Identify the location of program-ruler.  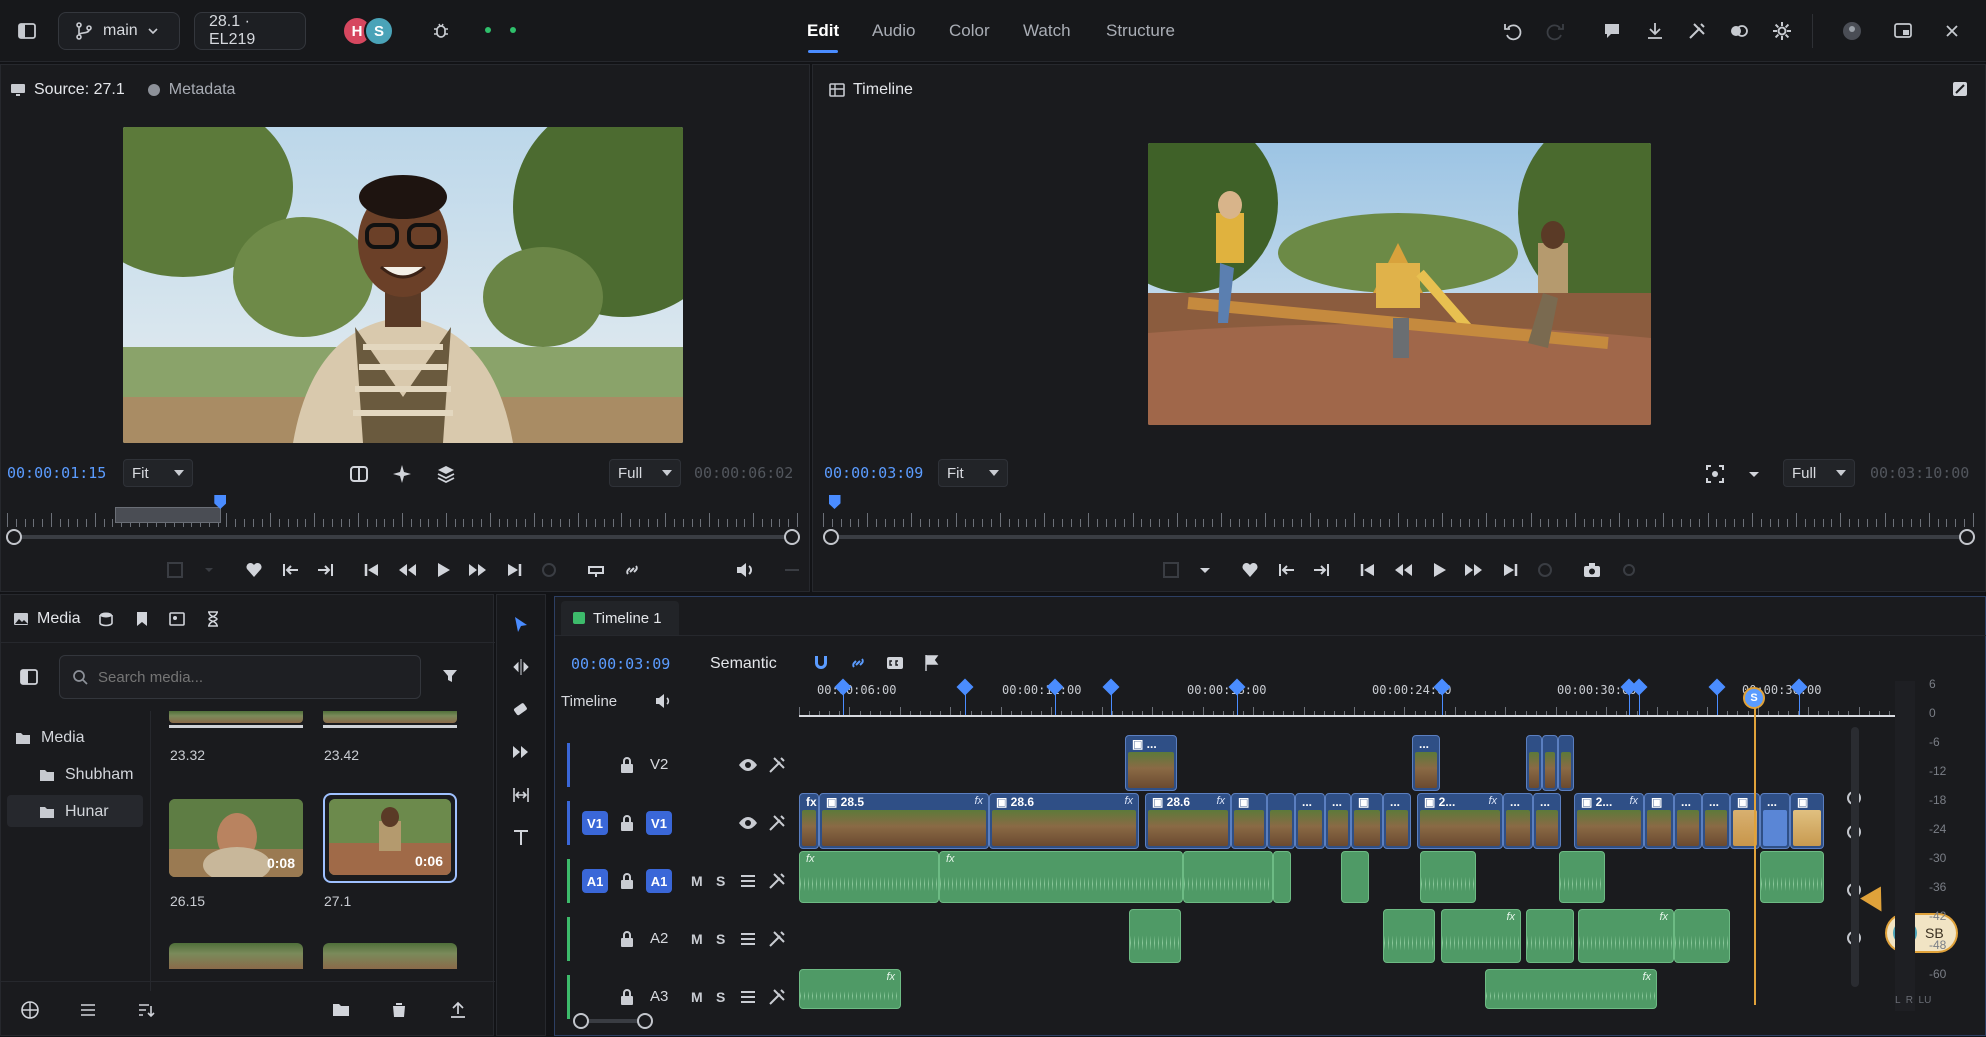
(1398, 516).